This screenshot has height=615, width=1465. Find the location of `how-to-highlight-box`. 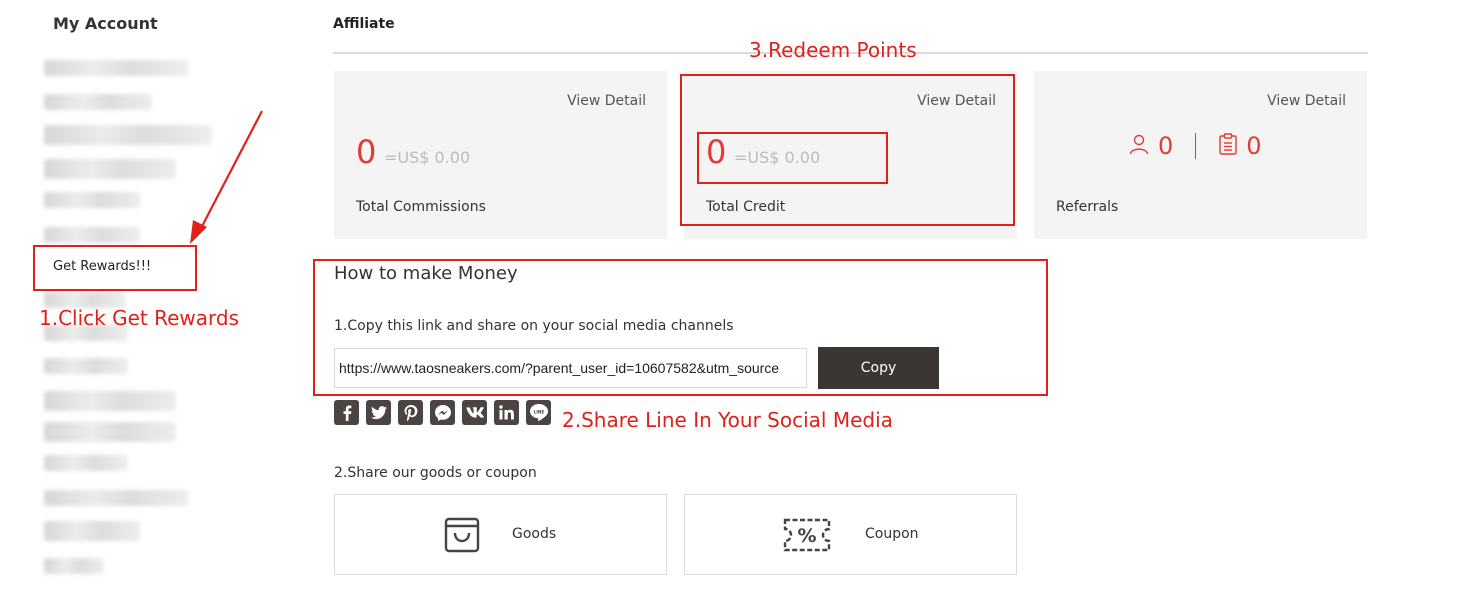

how-to-highlight-box is located at coordinates (680, 327).